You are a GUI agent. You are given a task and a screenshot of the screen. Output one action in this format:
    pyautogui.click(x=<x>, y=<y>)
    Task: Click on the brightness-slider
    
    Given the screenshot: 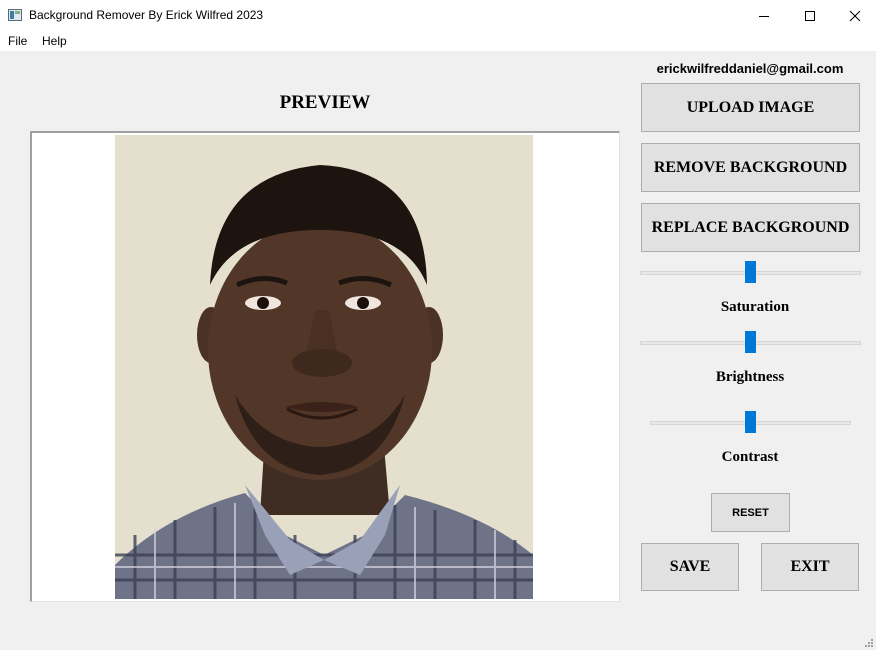 What is the action you would take?
    pyautogui.click(x=750, y=343)
    